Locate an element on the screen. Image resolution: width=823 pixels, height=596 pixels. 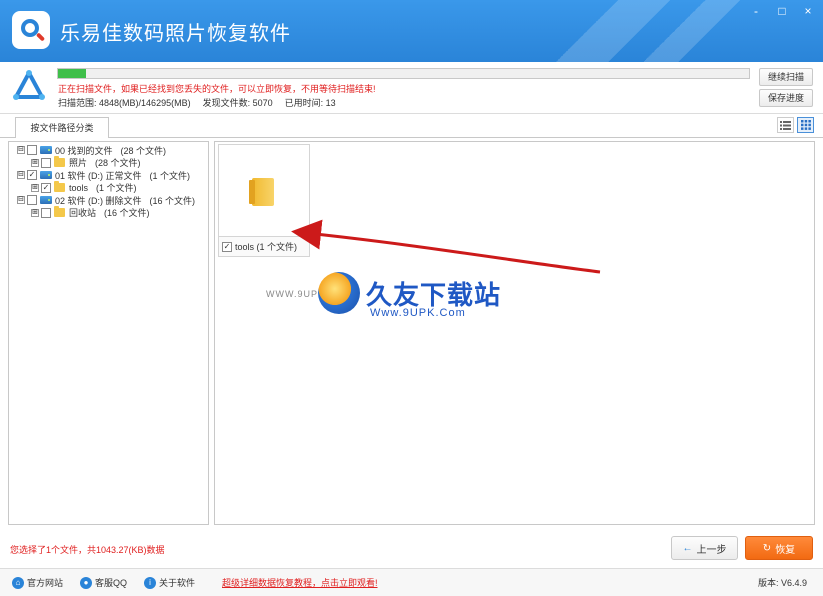
scan-message: 正在扫描文件，如果已经找到您丢失的文件，可以立即恢复，不用等待扫描结束! is located at coordinates (217, 89).